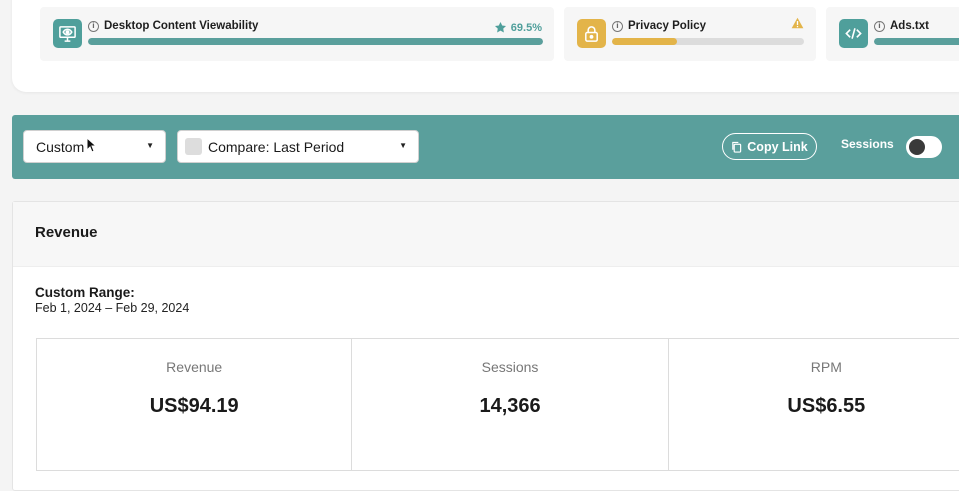 The width and height of the screenshot is (959, 491). I want to click on metric-value: 14,366, so click(510, 406).